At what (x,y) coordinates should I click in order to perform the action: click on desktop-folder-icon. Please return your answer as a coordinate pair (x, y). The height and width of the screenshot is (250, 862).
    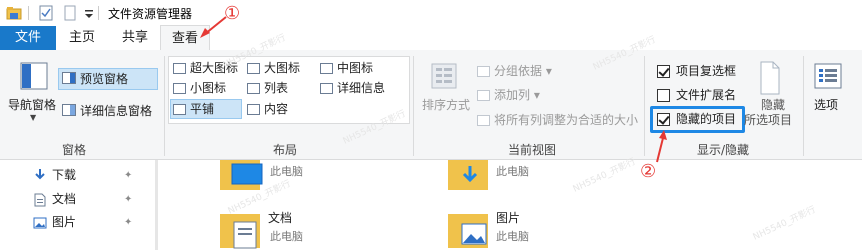
    Looking at the image, I should click on (241, 176).